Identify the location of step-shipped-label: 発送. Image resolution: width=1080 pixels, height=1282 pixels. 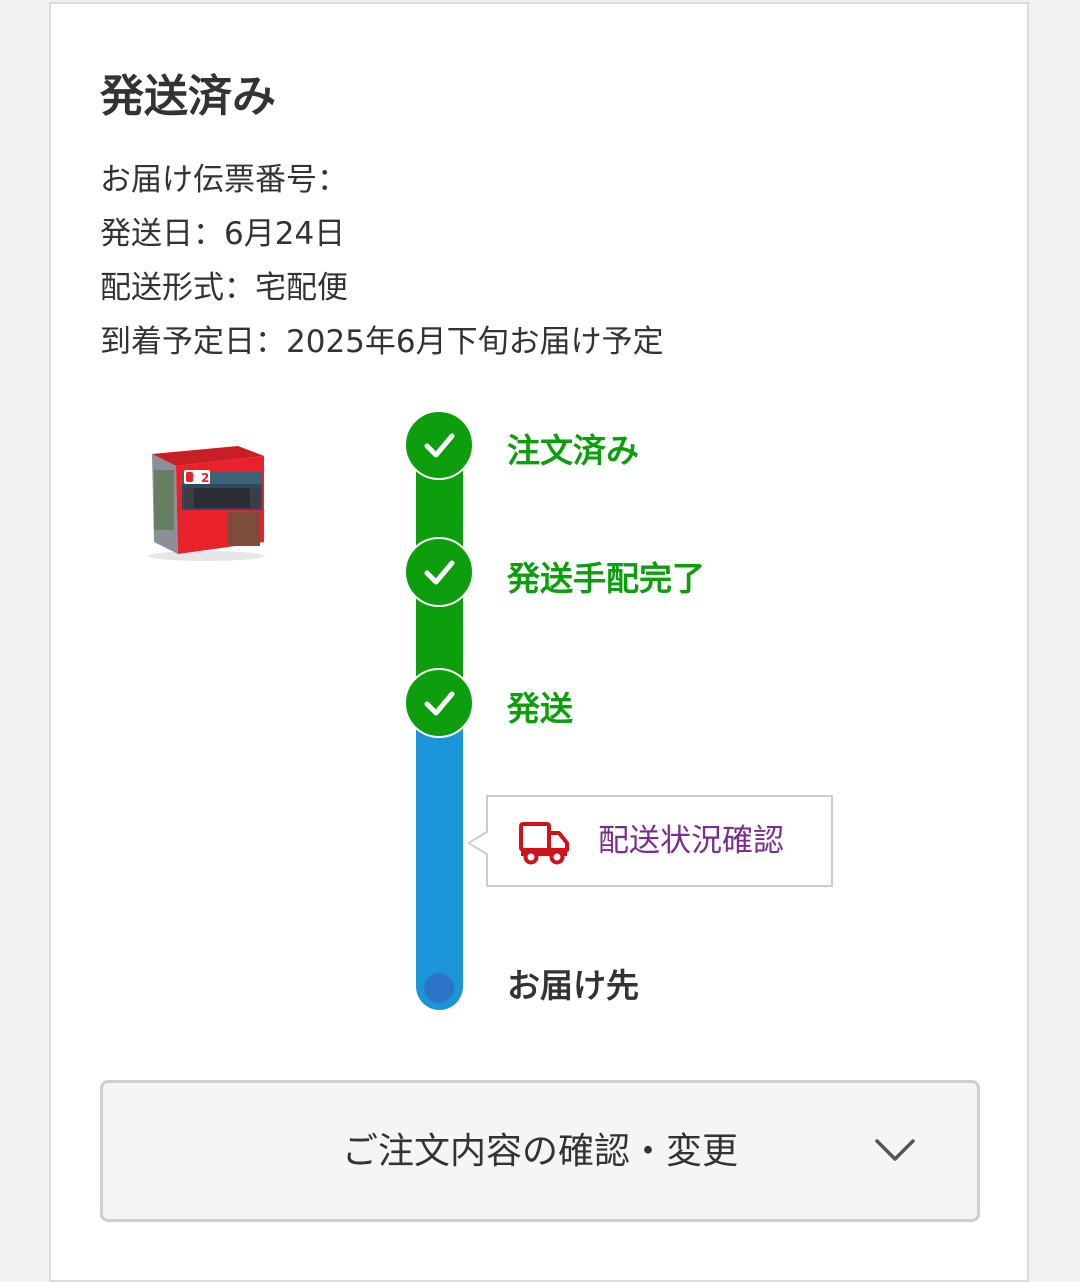
(540, 708).